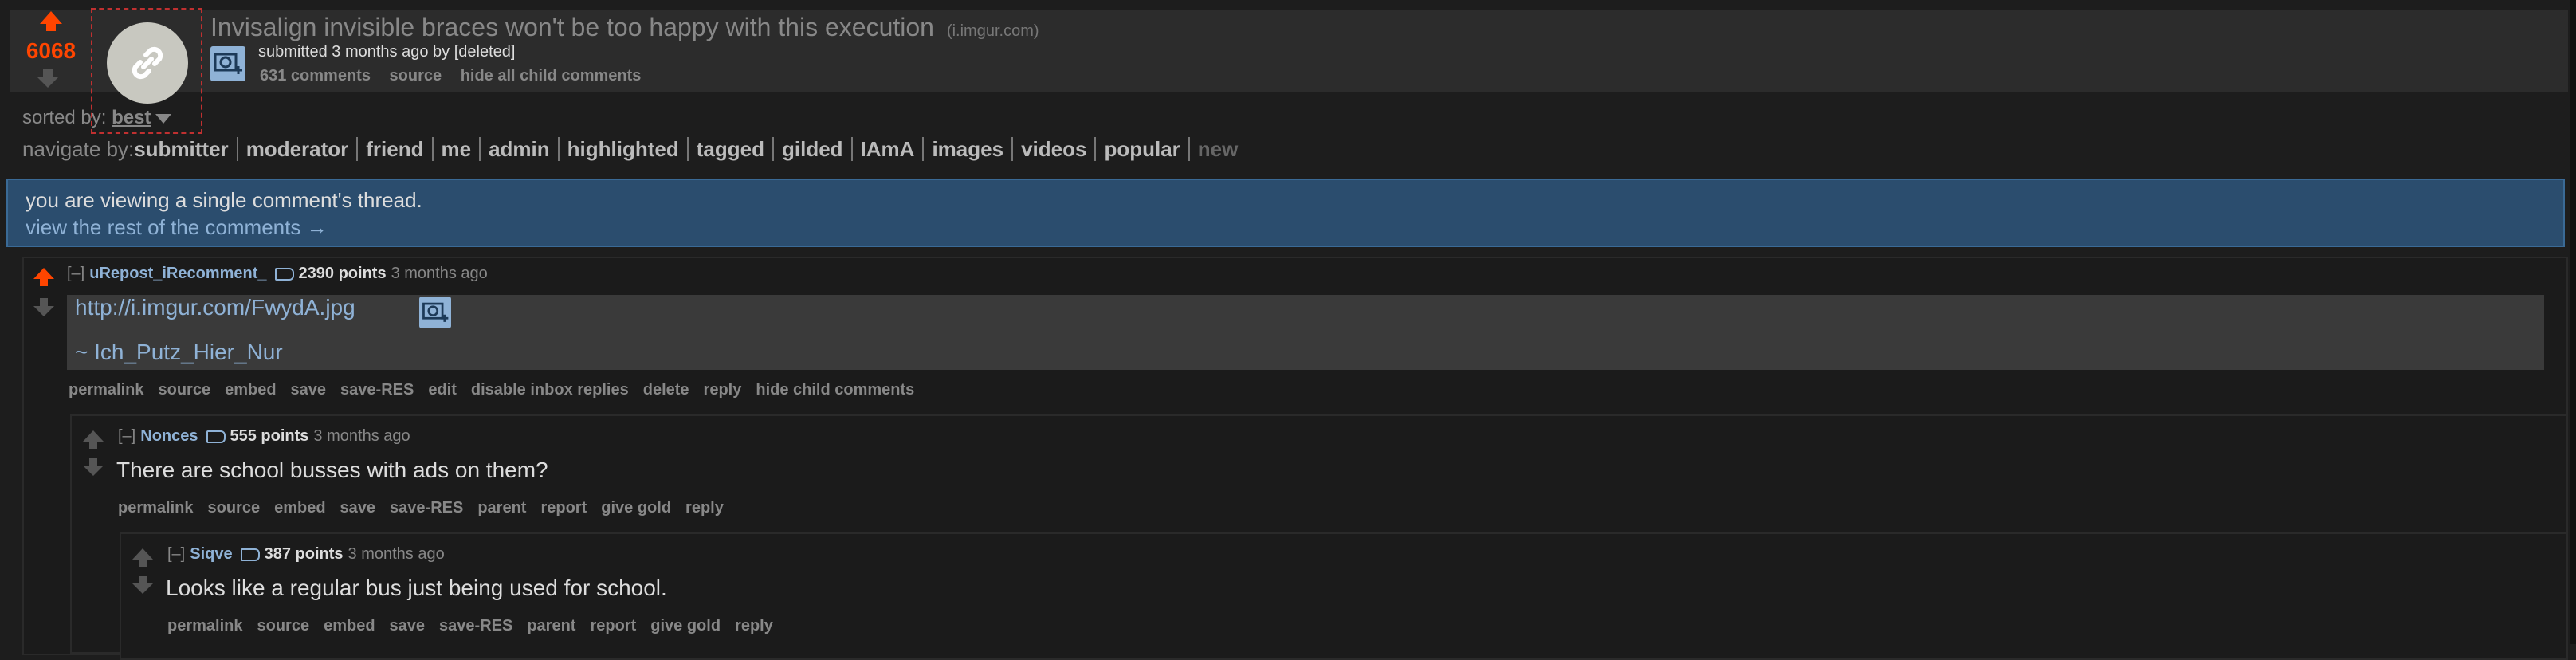 Image resolution: width=2576 pixels, height=660 pixels. Describe the element at coordinates (835, 390) in the screenshot. I see `hide-child-comments-button: hide child comments` at that location.